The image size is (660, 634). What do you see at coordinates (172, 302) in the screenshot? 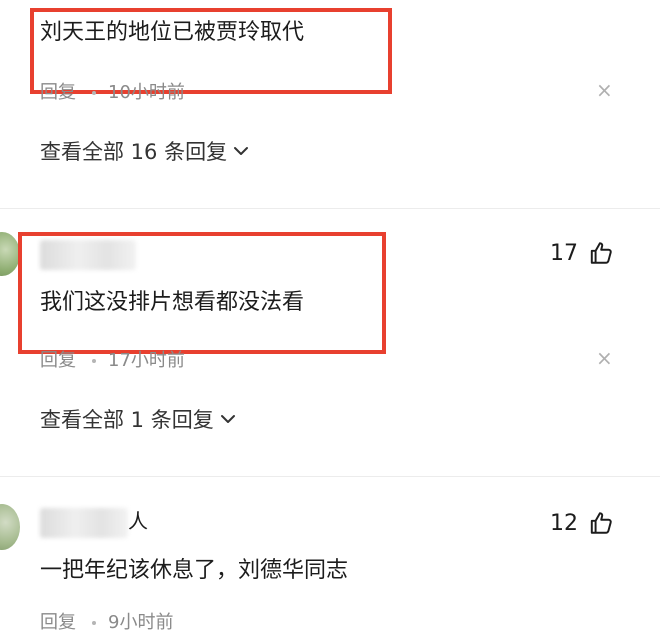
I see `comment-text: 我们这没排片想看都没法看` at bounding box center [172, 302].